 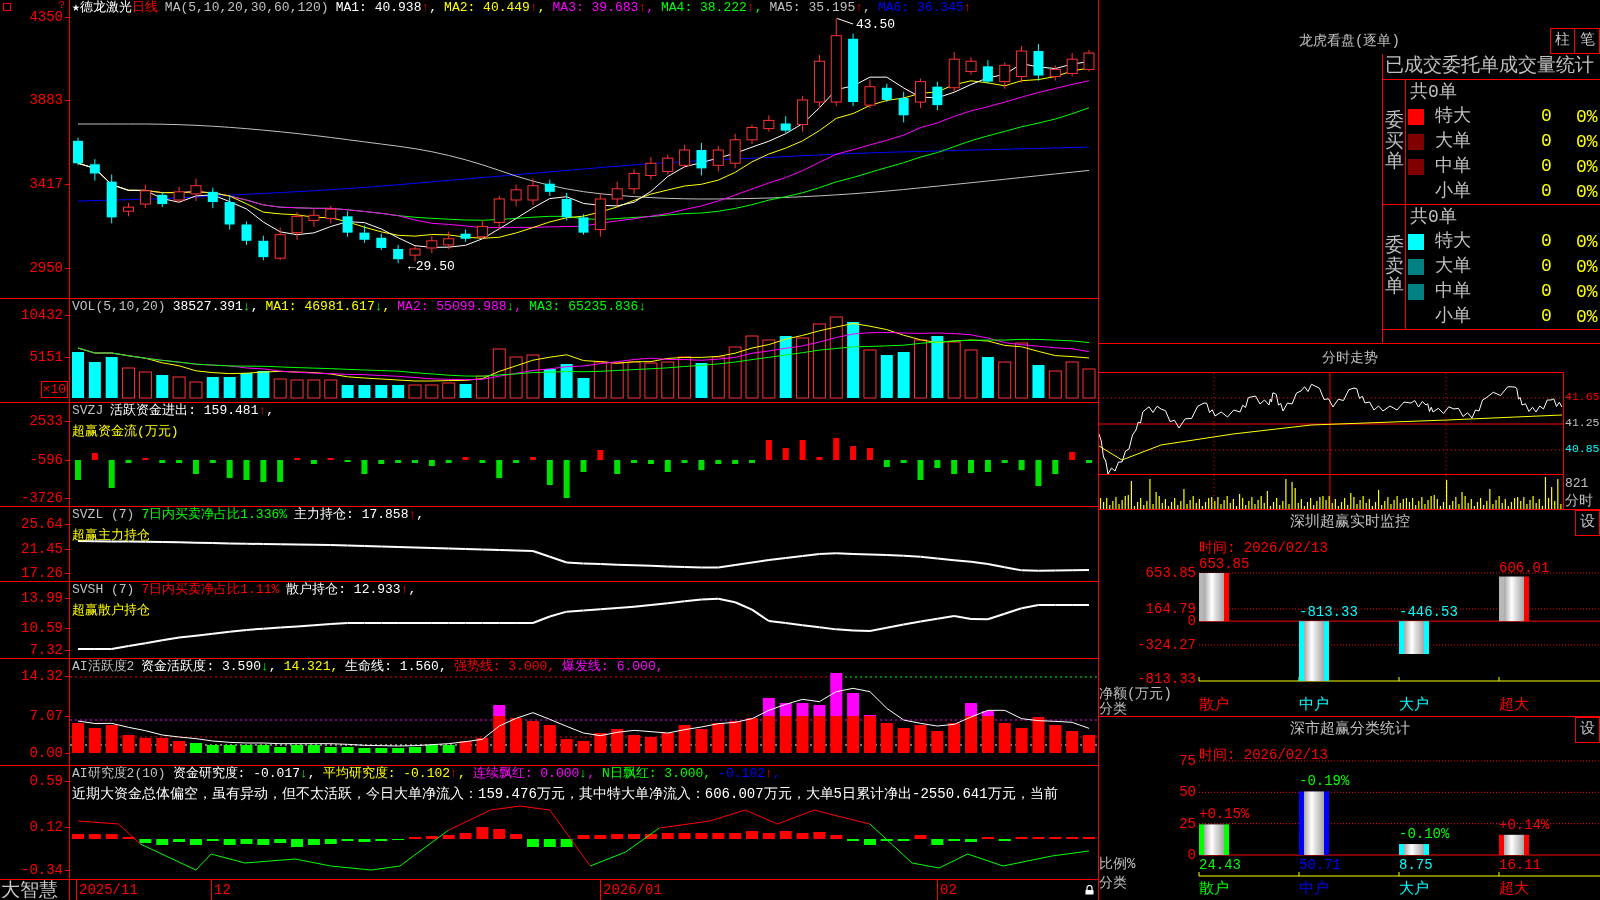 What do you see at coordinates (311, 667) in the screenshot?
I see `indicator-reading: 14.321,` at bounding box center [311, 667].